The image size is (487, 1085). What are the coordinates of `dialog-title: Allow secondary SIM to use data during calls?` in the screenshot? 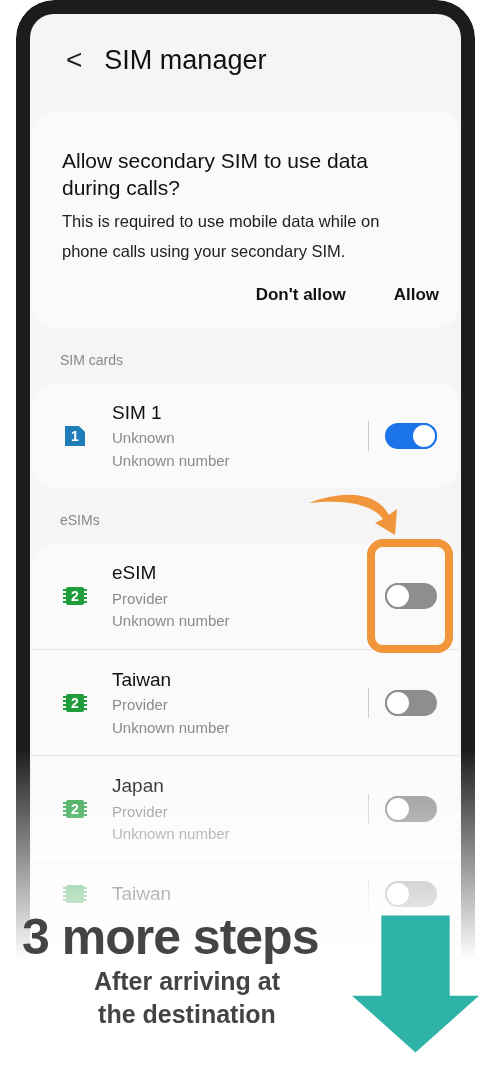 It's located at (215, 174).